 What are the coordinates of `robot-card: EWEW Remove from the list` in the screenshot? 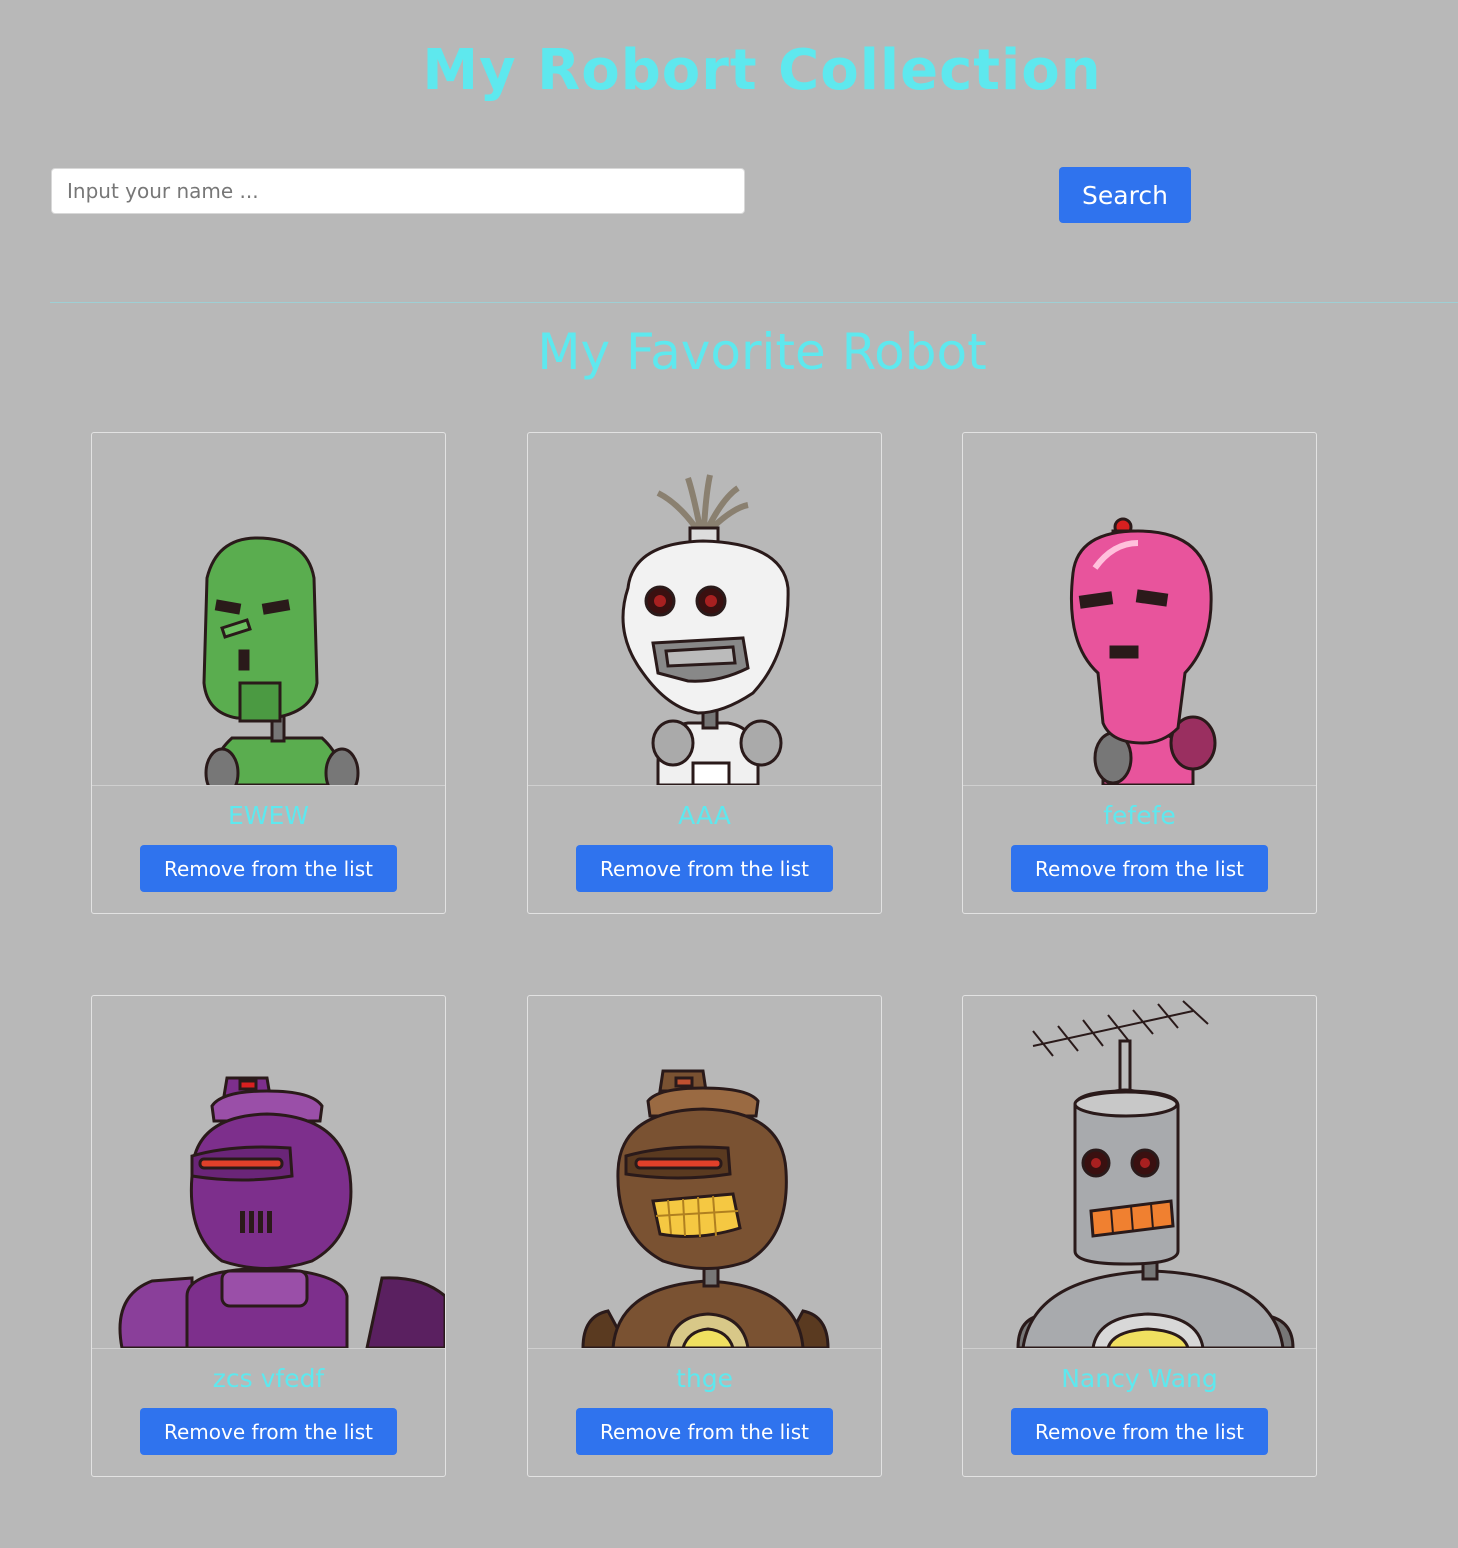 It's located at (268, 673).